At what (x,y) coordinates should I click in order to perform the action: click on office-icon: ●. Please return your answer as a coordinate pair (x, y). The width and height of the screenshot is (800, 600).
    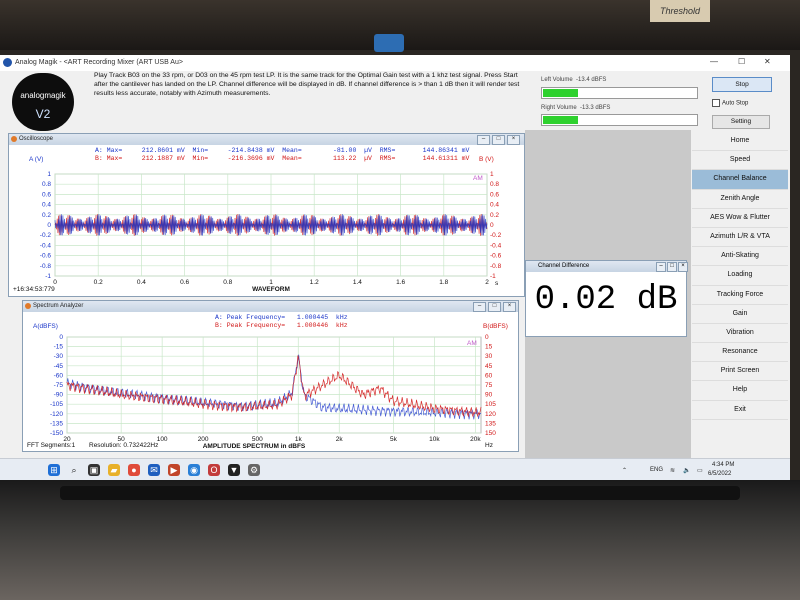
    Looking at the image, I should click on (134, 470).